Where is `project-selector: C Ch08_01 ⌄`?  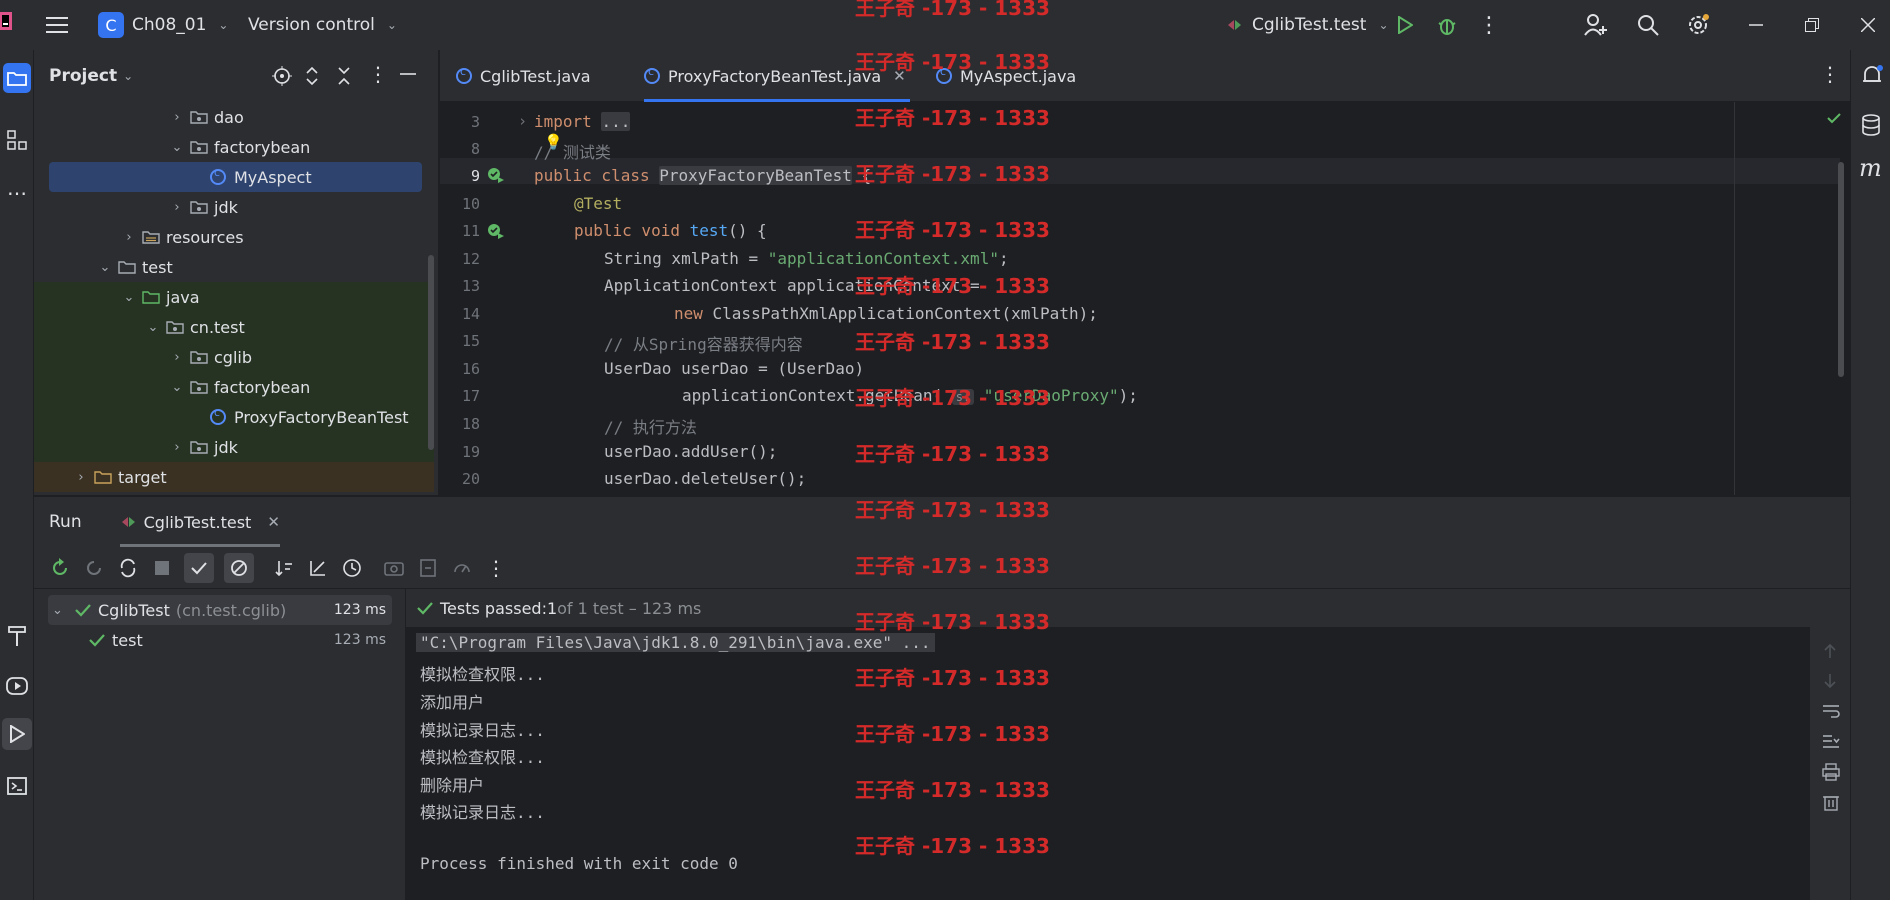
project-selector: C Ch08_01 ⌄ is located at coordinates (163, 25).